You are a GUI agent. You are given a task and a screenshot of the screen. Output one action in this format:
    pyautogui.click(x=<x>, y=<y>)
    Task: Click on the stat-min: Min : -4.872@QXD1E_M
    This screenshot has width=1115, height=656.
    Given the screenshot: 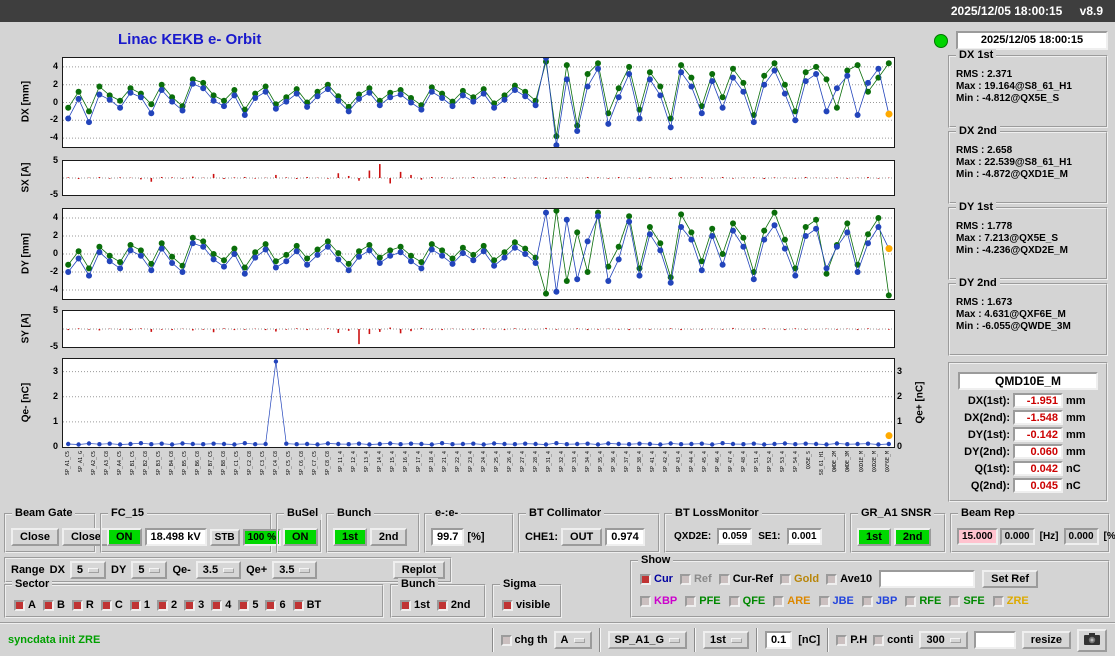 What is the action you would take?
    pyautogui.click(x=1012, y=174)
    